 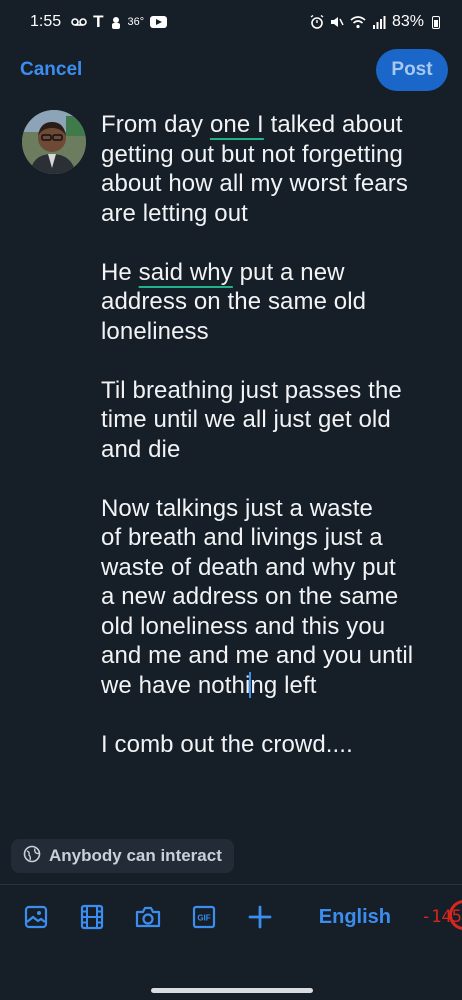 What do you see at coordinates (35, 917) in the screenshot?
I see `image-icon` at bounding box center [35, 917].